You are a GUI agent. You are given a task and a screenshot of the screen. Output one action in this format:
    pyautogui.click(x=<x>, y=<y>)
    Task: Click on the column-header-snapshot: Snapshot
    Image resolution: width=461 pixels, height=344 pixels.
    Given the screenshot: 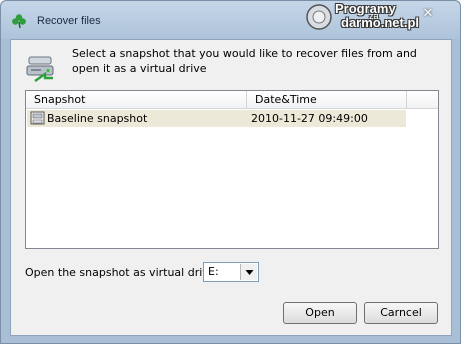 What is the action you would take?
    pyautogui.click(x=136, y=100)
    